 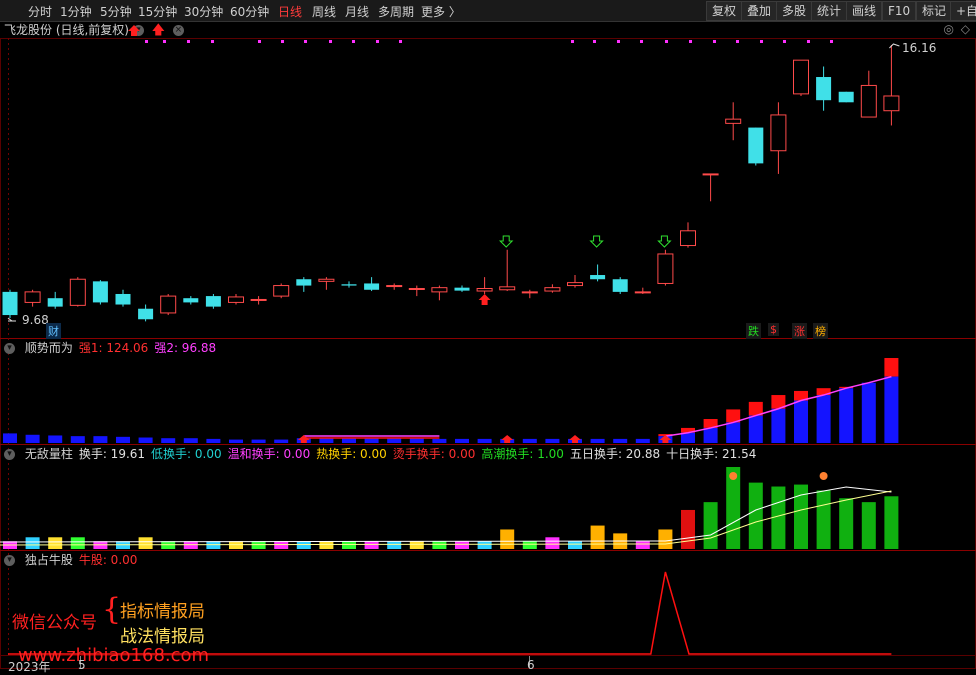 I want to click on indicator-value-2: 温和换手: 0.00, so click(x=269, y=454).